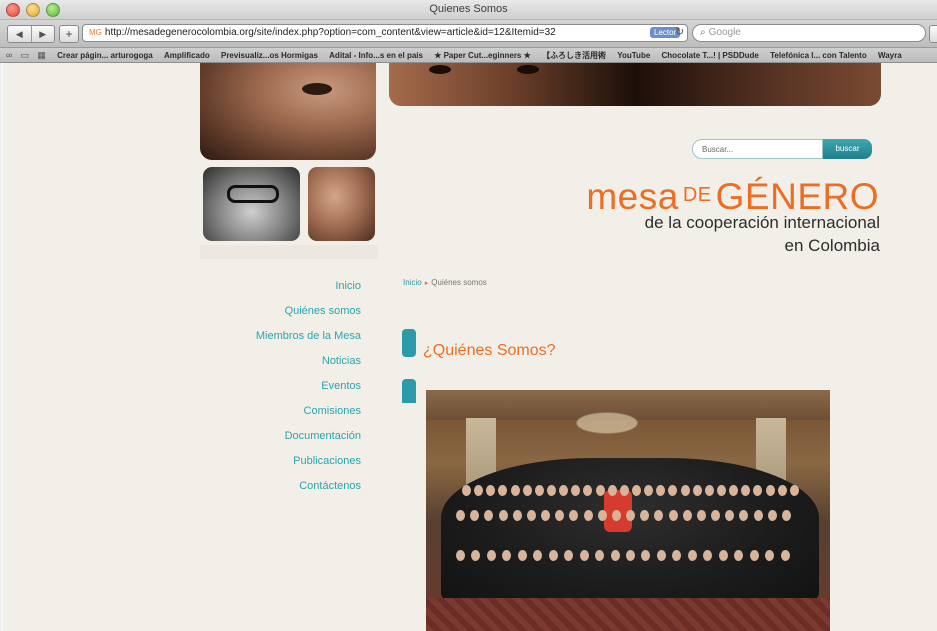 This screenshot has height=631, width=937. Describe the element at coordinates (251, 204) in the screenshot. I see `photo-woman-glasses` at that location.